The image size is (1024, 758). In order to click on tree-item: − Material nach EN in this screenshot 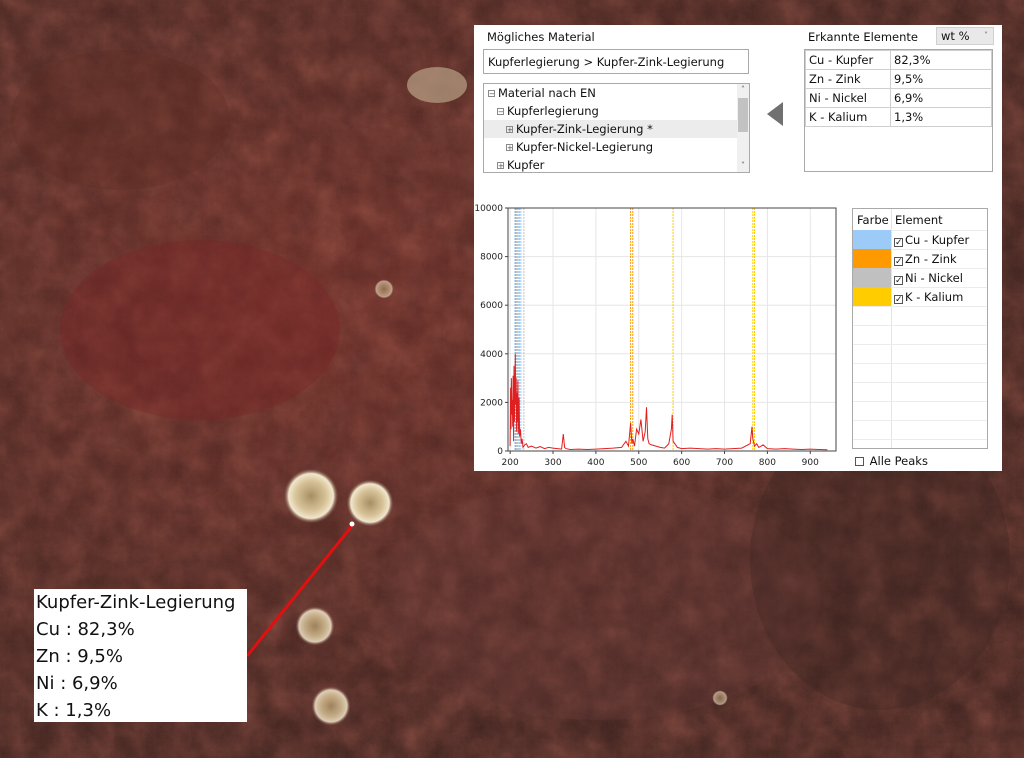, I will do `click(610, 93)`.